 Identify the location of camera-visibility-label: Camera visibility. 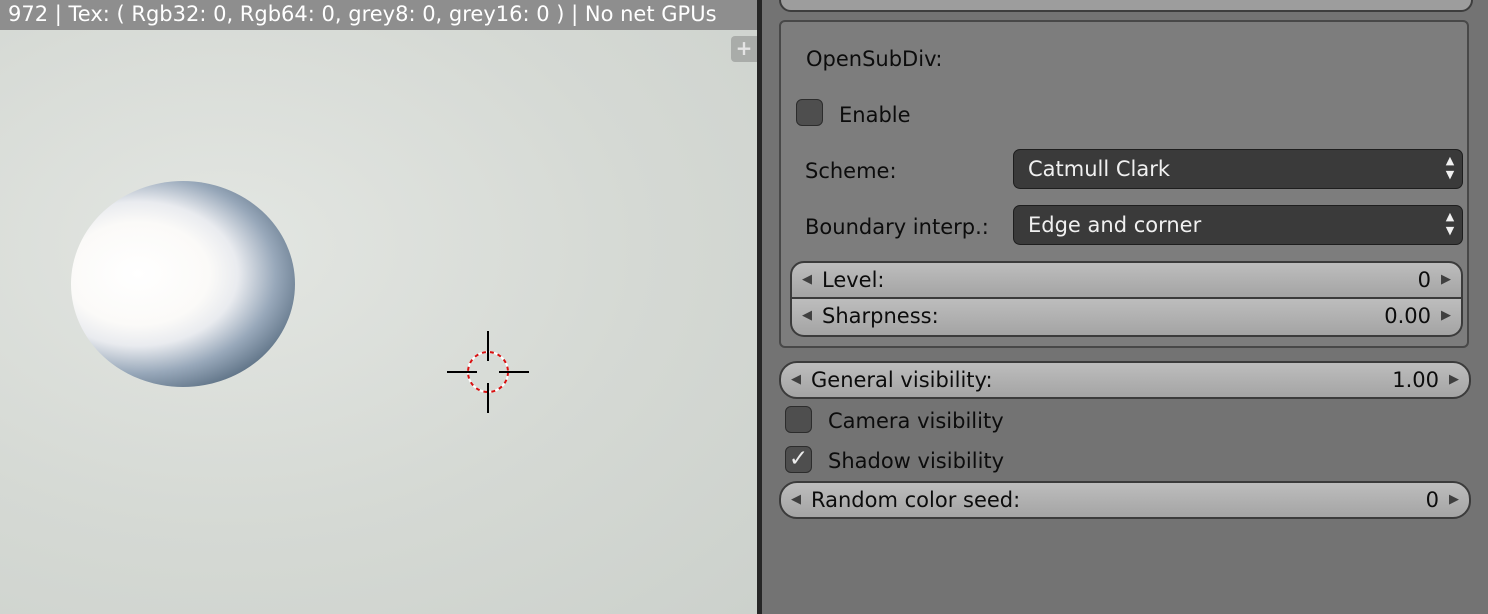
(916, 421).